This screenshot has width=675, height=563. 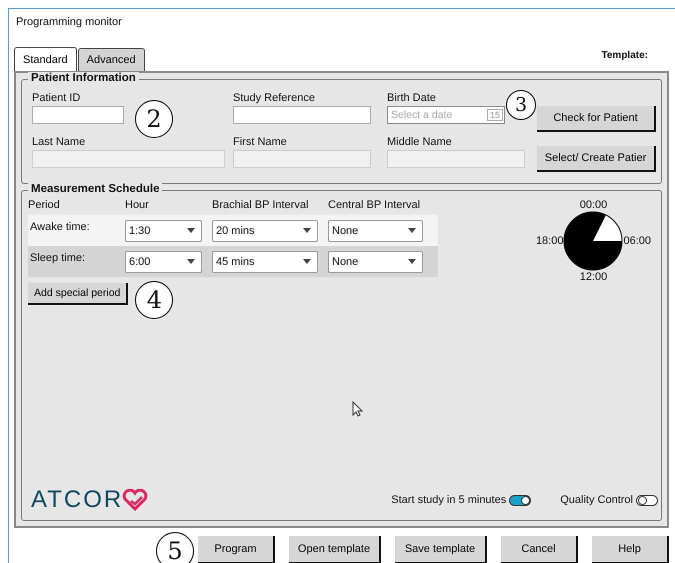 What do you see at coordinates (57, 257) in the screenshot?
I see `period-label: Sleep time:` at bounding box center [57, 257].